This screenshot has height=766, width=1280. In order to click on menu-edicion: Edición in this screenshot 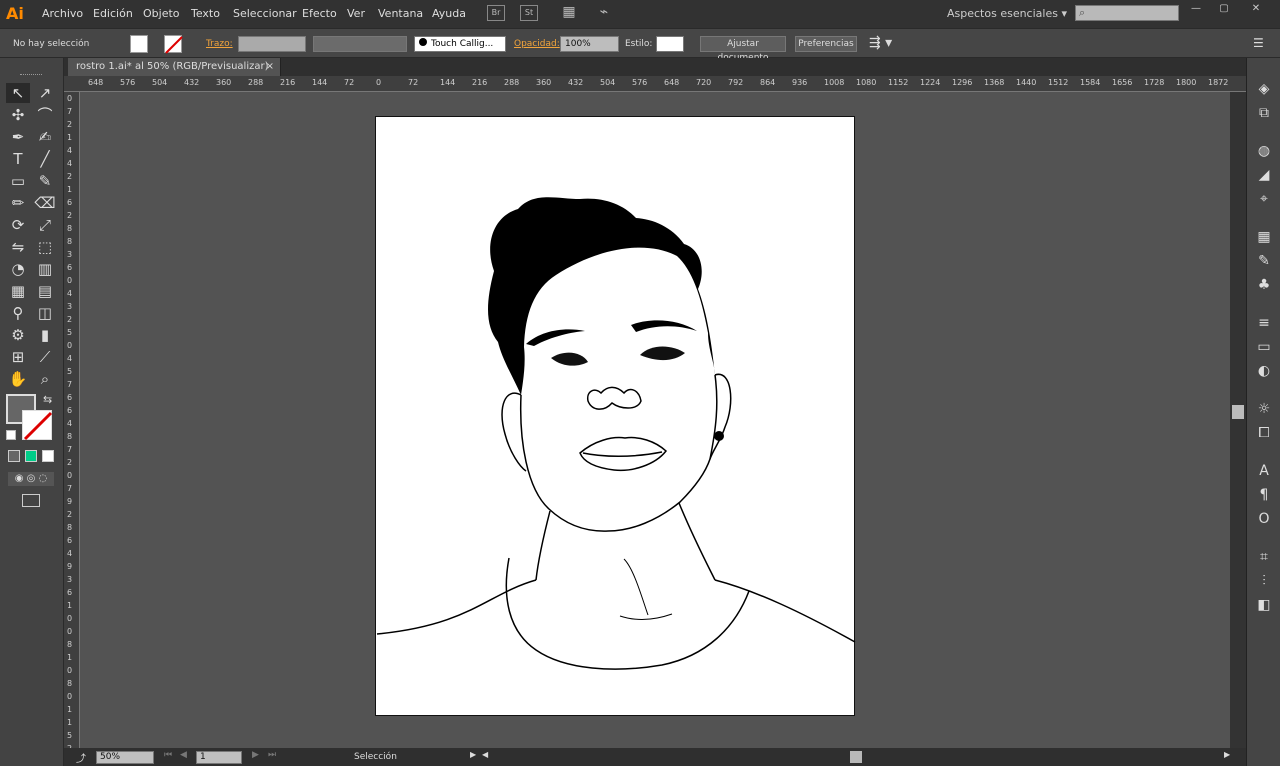, I will do `click(113, 13)`.